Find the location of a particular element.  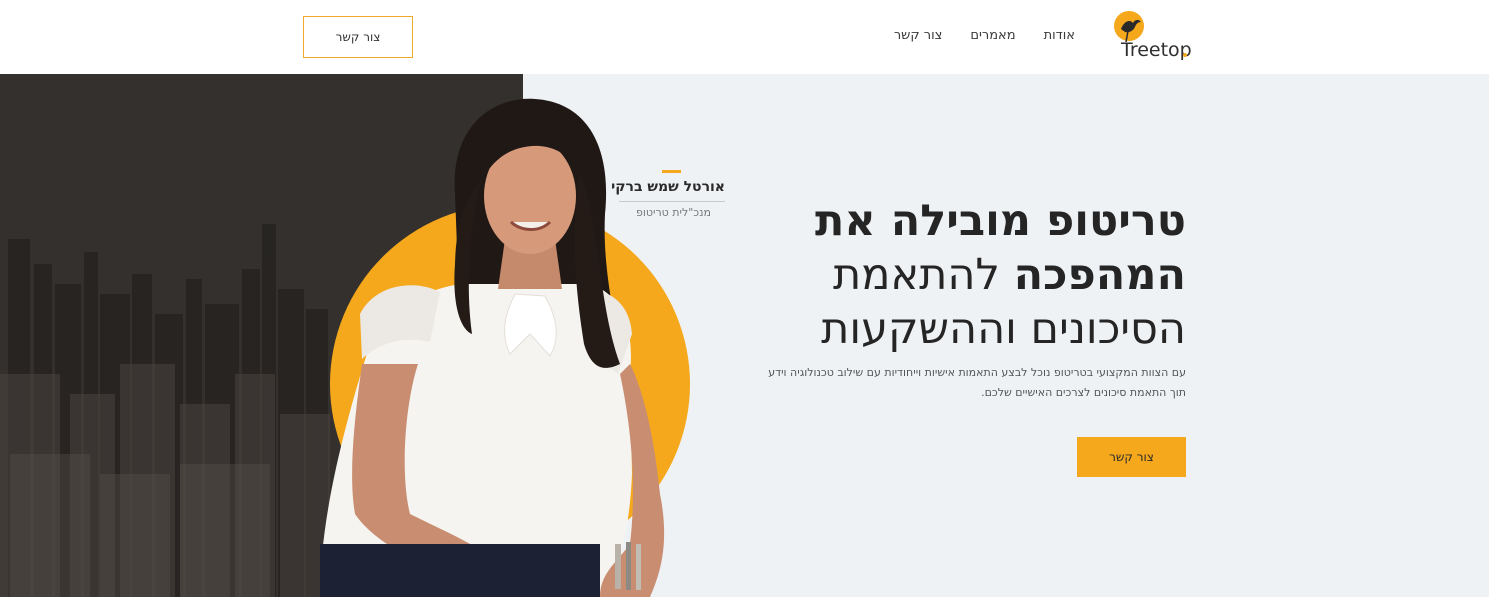

headline-line-2-bold: המהפכה is located at coordinates (1099, 275).